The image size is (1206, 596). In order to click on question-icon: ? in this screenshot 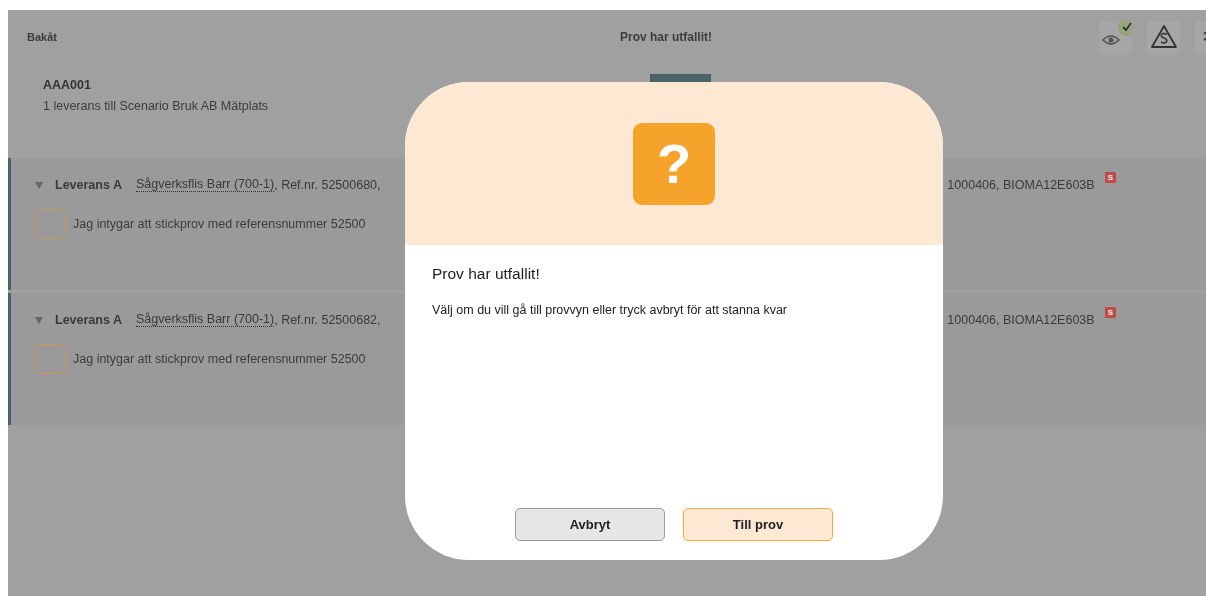, I will do `click(674, 163)`.